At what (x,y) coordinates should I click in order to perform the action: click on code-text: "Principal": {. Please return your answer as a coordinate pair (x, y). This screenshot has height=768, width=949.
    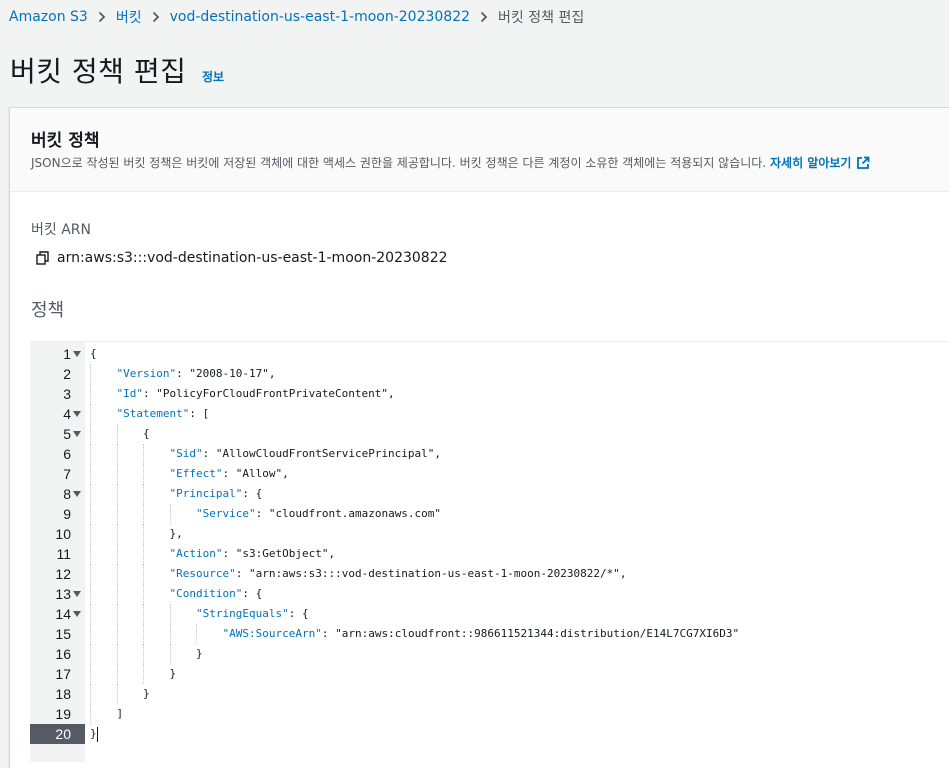
    Looking at the image, I should click on (216, 494).